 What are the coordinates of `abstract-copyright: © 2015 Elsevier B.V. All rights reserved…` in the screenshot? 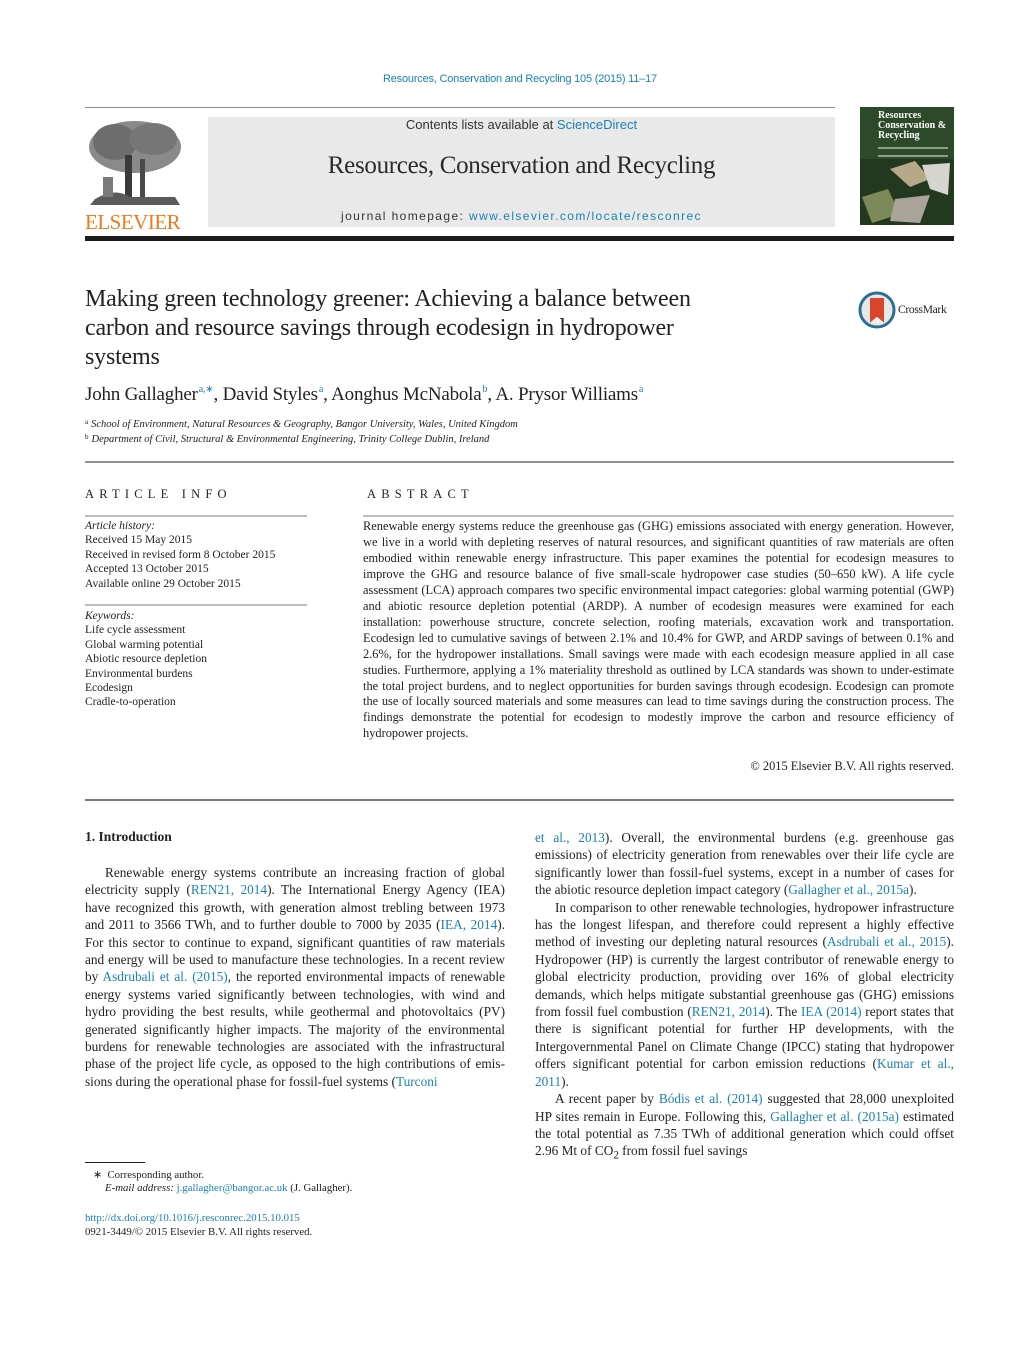 It's located at (852, 766).